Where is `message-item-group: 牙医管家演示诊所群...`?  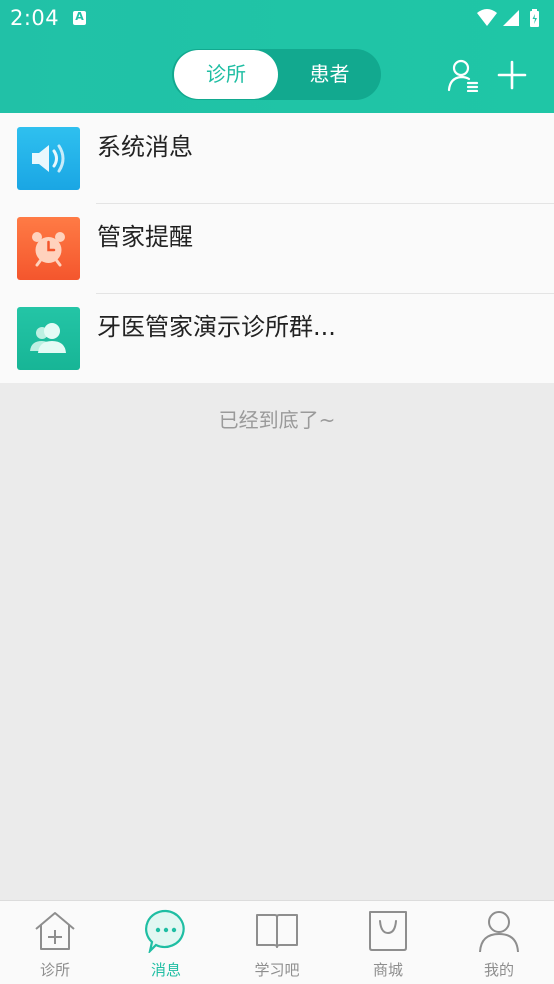
message-item-group: 牙医管家演示诊所群... is located at coordinates (277, 338).